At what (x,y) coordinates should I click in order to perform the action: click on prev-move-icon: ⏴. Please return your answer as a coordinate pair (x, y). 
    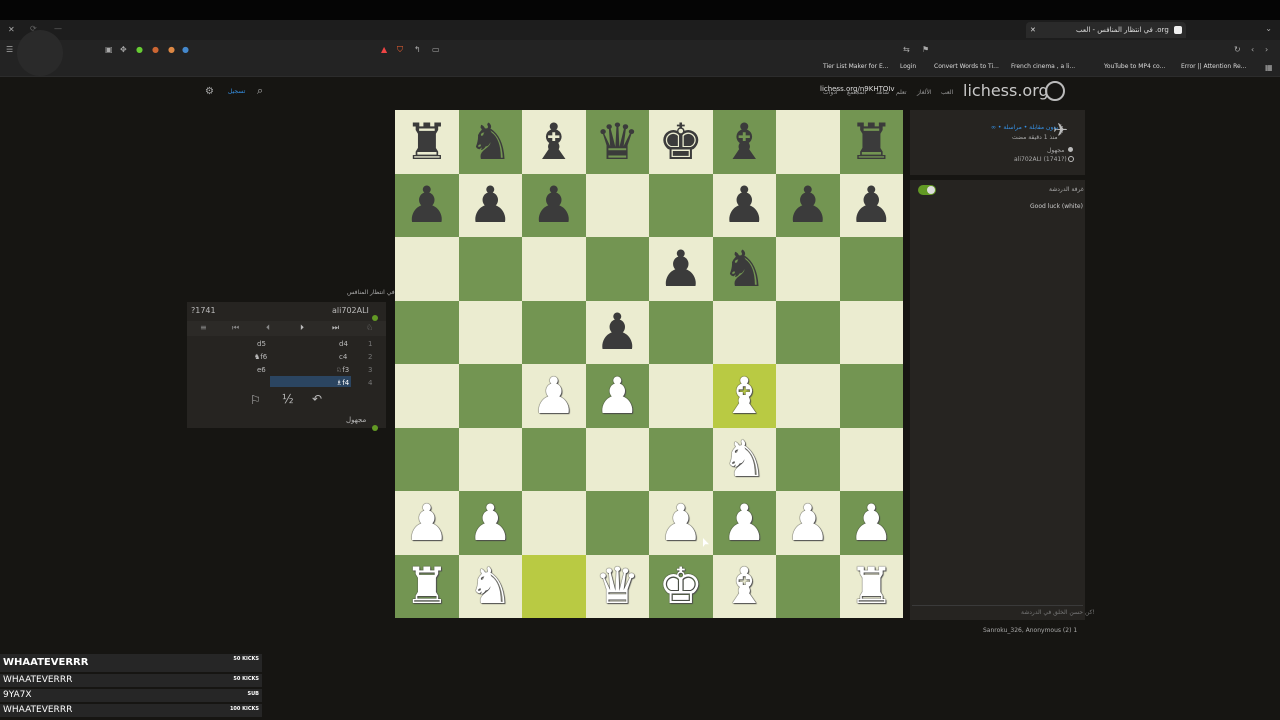
    Looking at the image, I should click on (268, 328).